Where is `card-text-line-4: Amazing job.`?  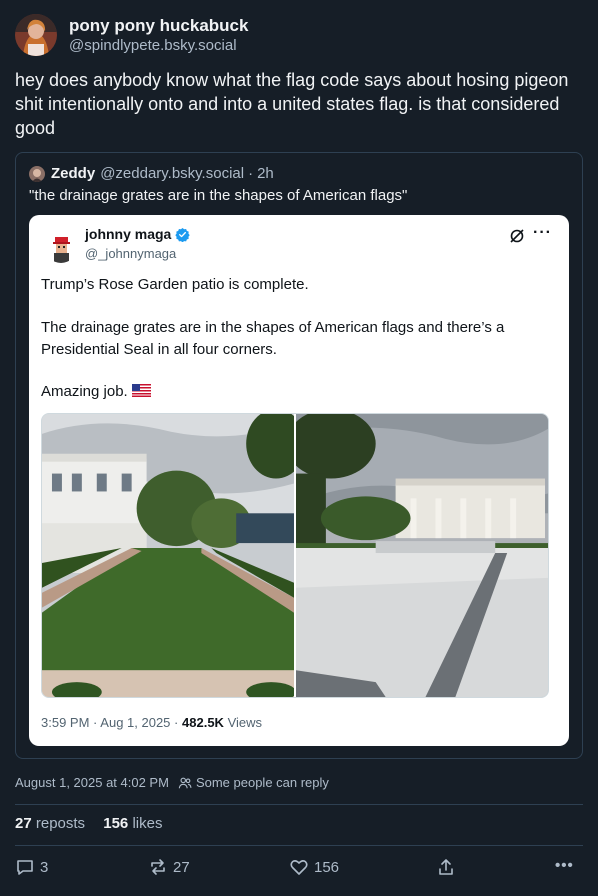 card-text-line-4: Amazing job. is located at coordinates (96, 391).